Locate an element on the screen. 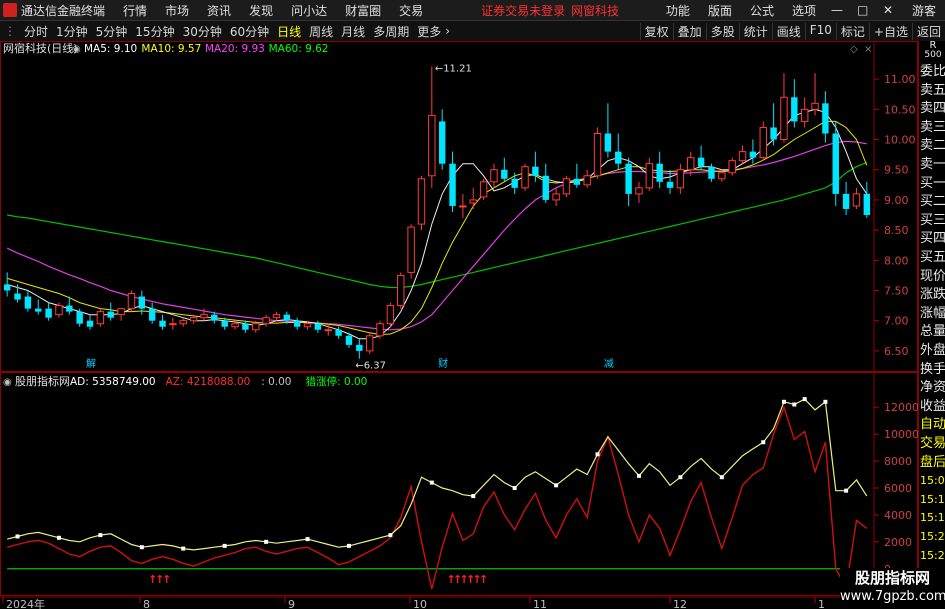 The height and width of the screenshot is (609, 945). menu-item-jiaoyi: 交易 is located at coordinates (411, 10).